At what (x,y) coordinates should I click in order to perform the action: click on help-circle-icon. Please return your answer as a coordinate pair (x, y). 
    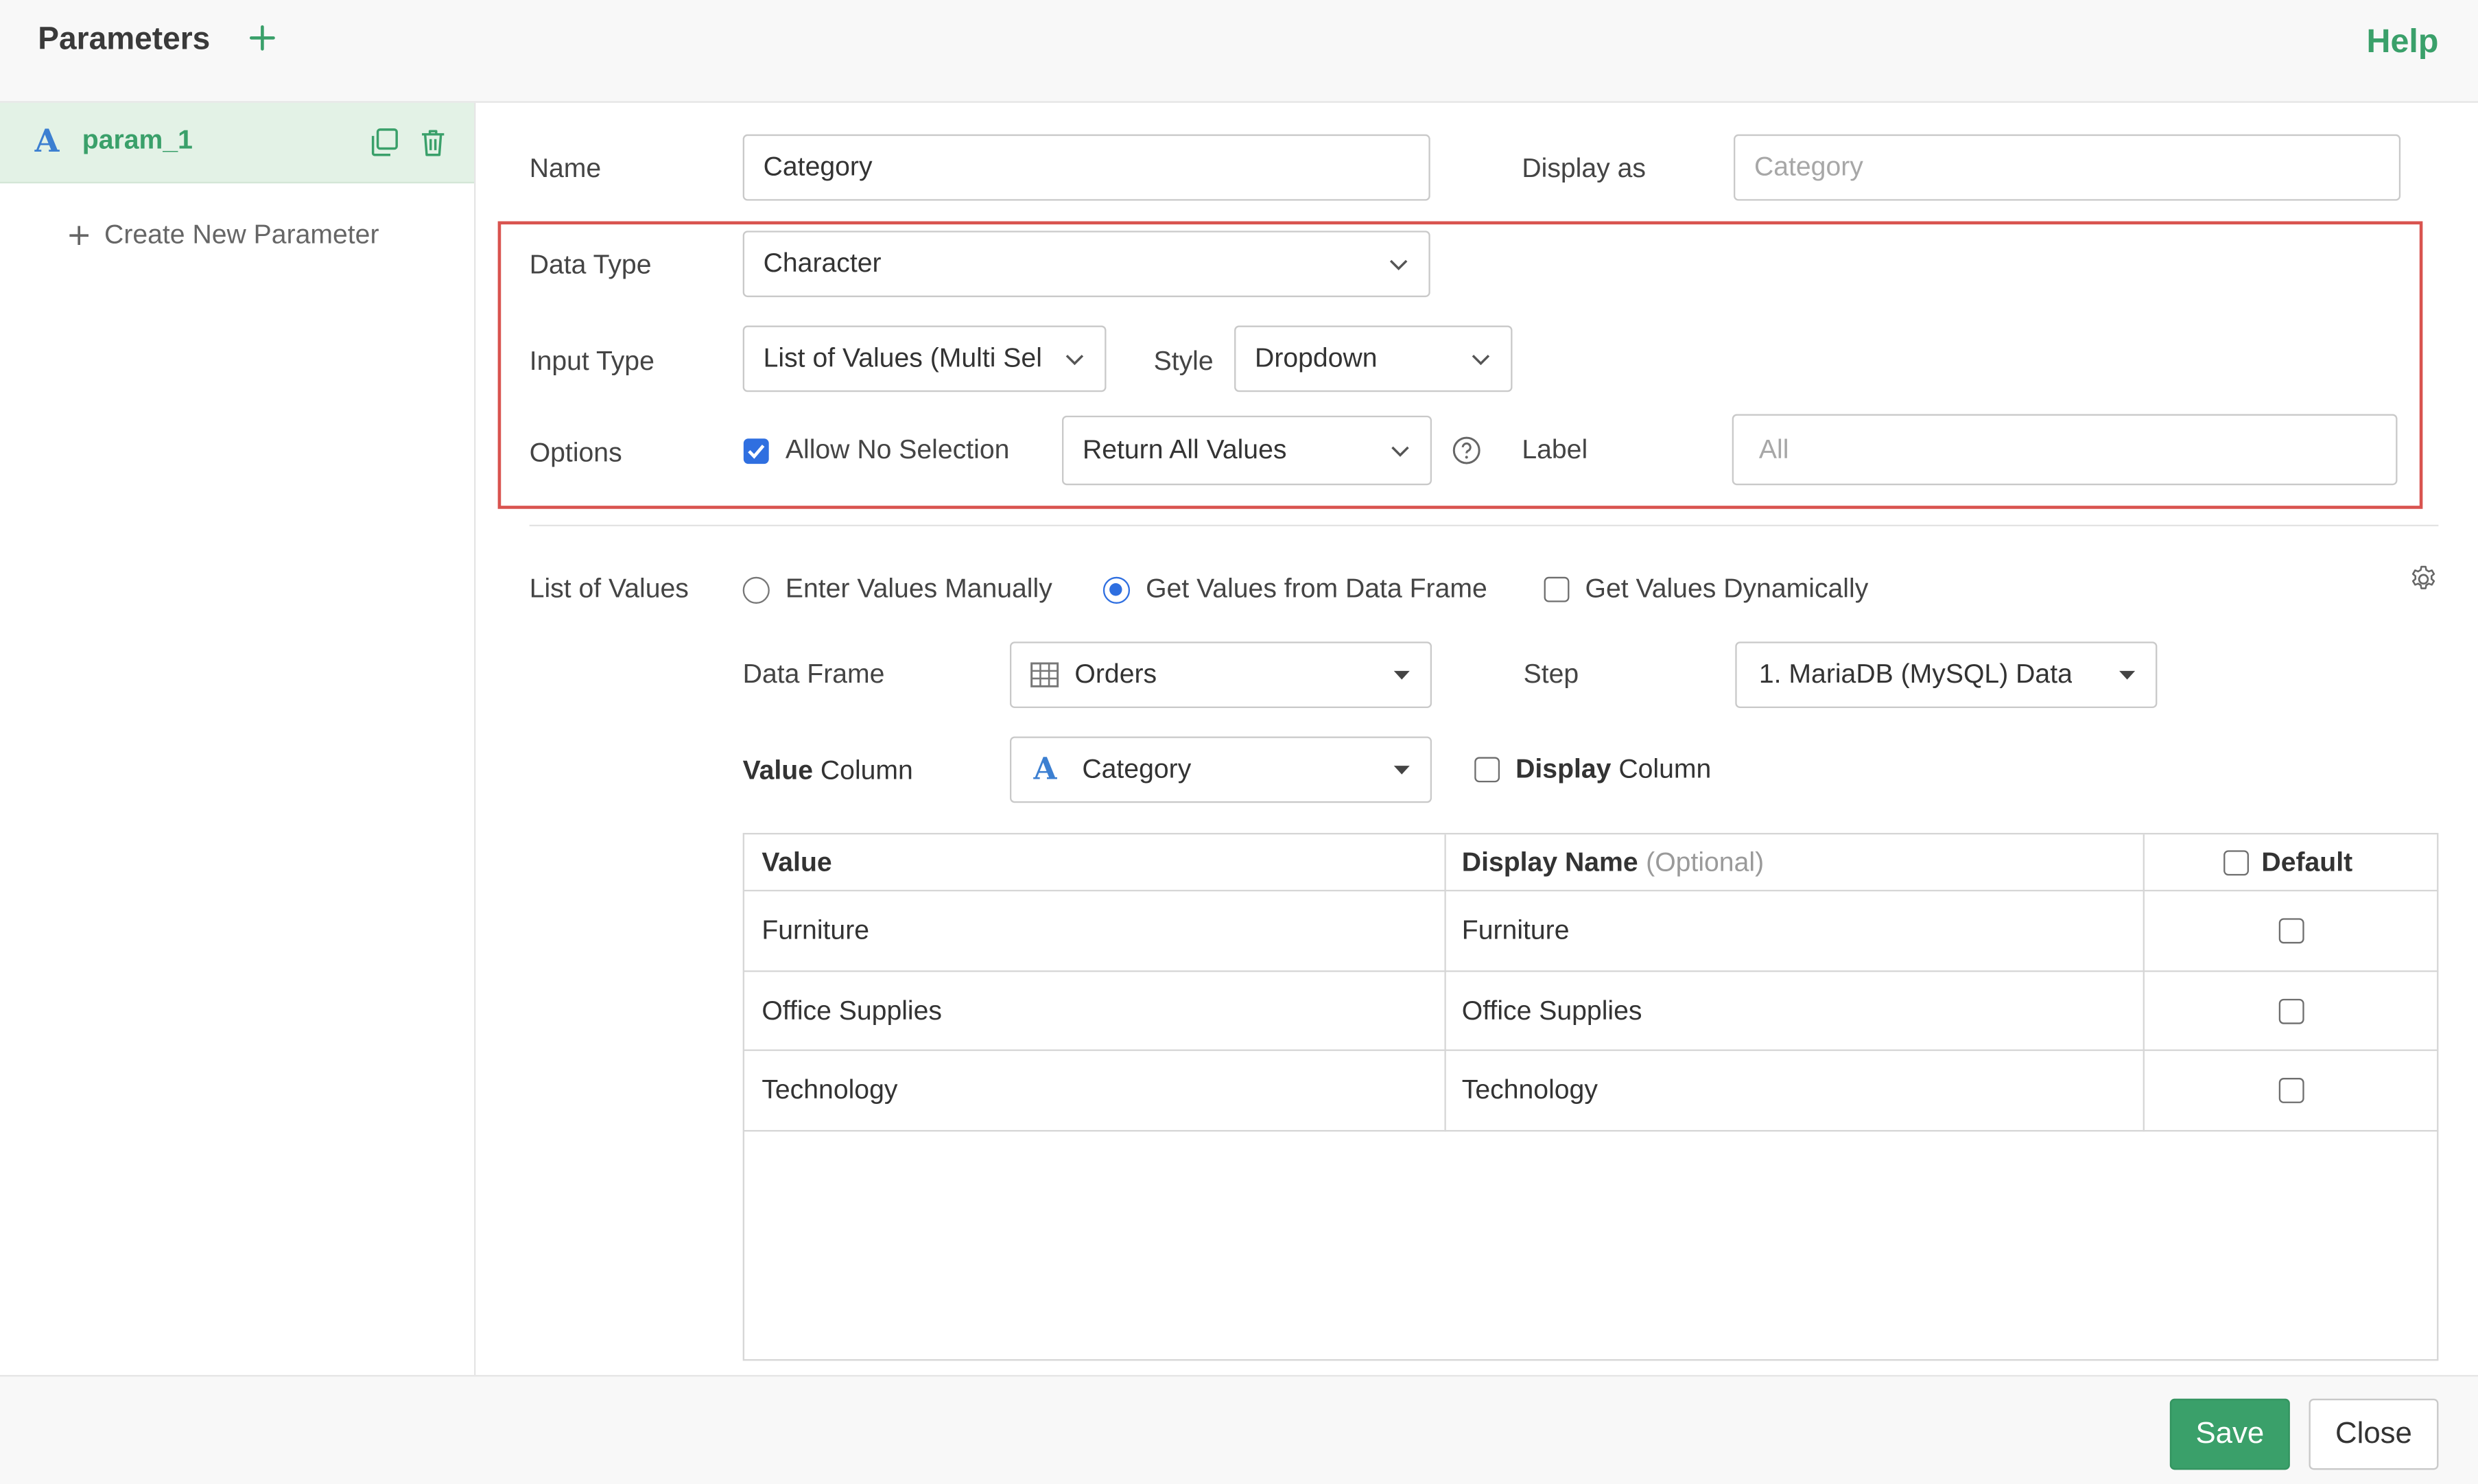
    Looking at the image, I should click on (1466, 450).